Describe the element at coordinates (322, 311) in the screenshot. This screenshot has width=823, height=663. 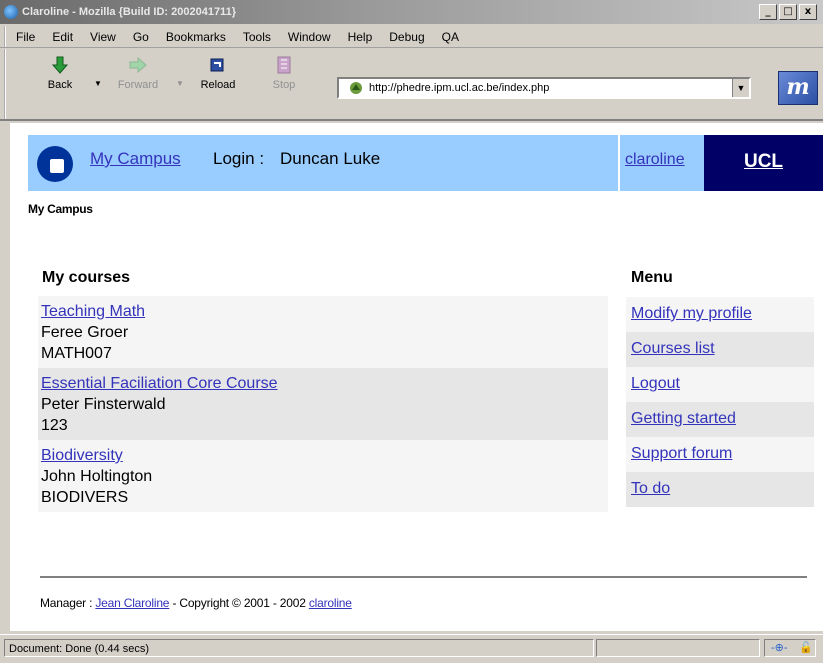
I see `course-title-link: Teaching Math` at that location.